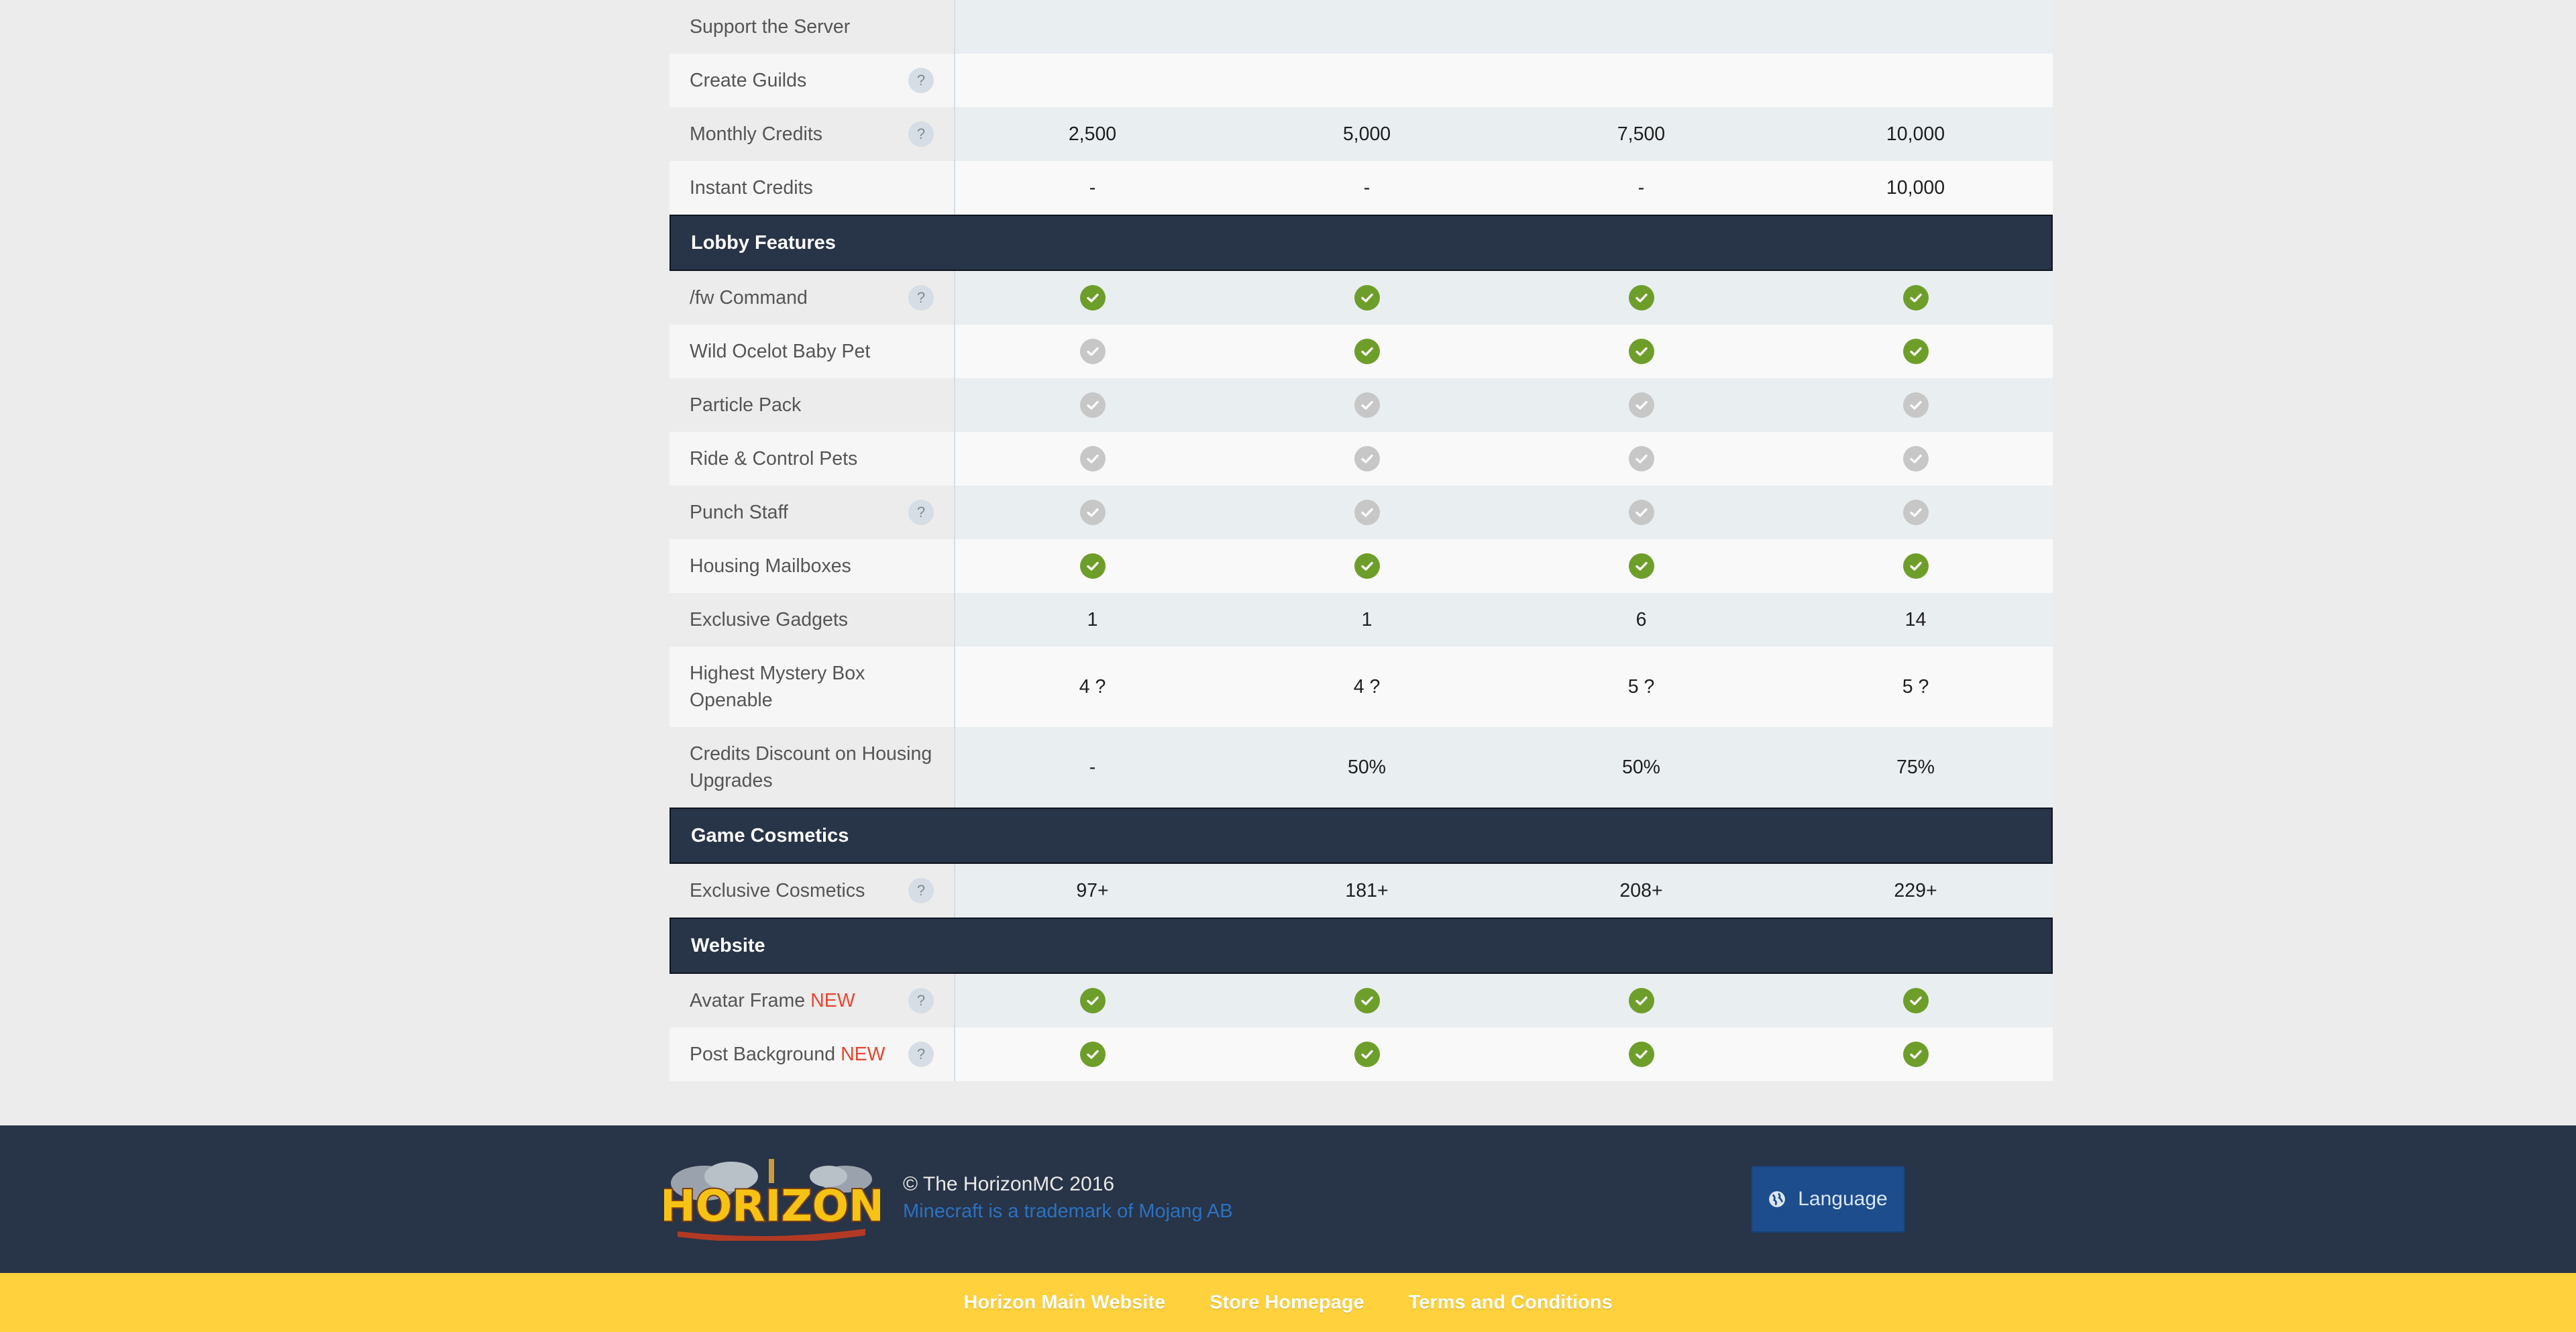  I want to click on cell-value: 5 ?, so click(1641, 686).